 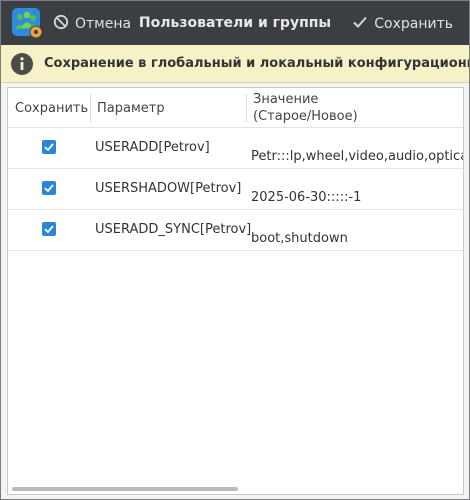 What do you see at coordinates (125, 489) in the screenshot?
I see `horizontal-scrollbar` at bounding box center [125, 489].